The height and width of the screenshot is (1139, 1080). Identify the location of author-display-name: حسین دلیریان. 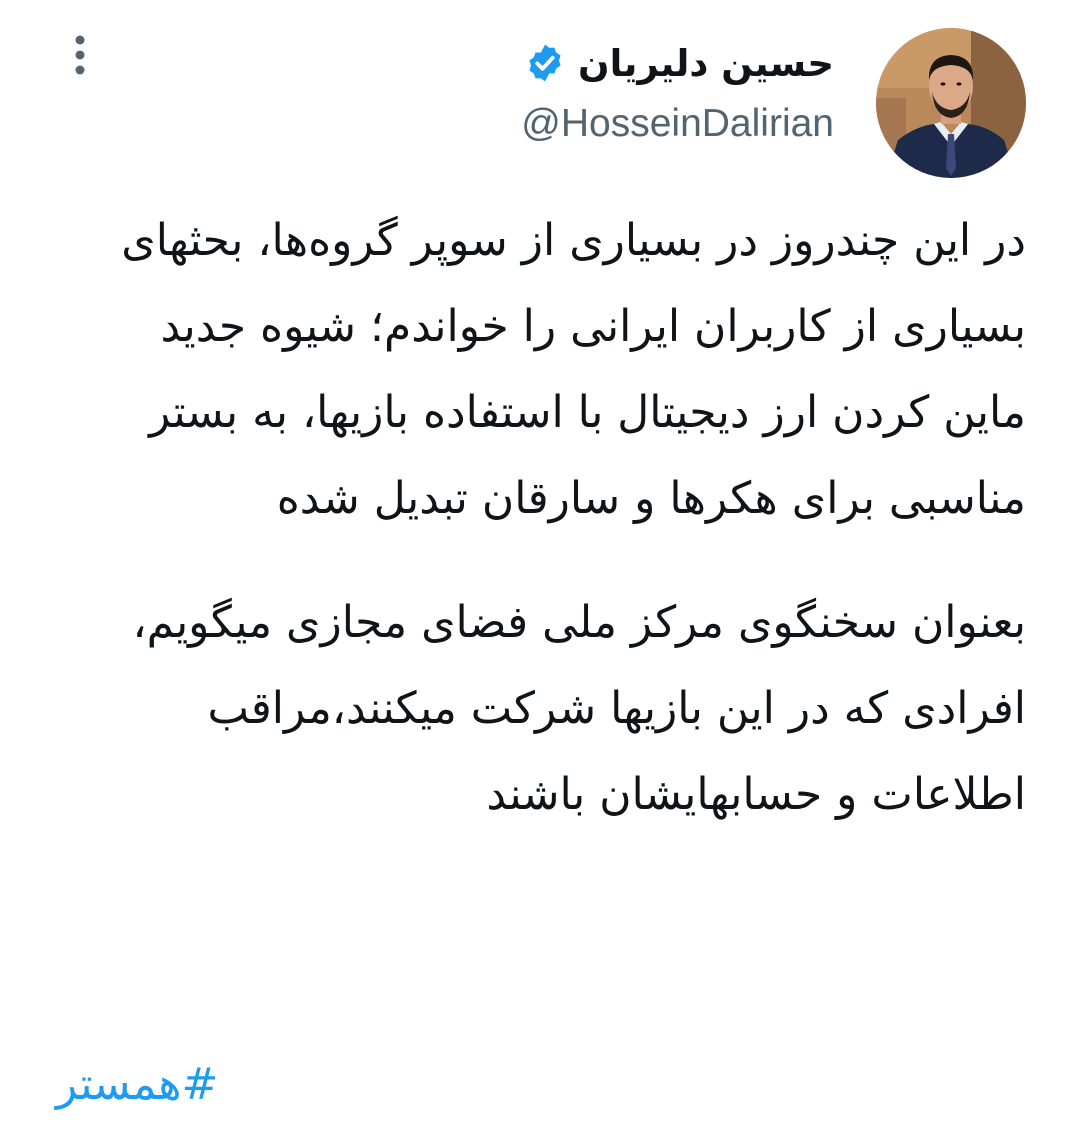
(706, 63).